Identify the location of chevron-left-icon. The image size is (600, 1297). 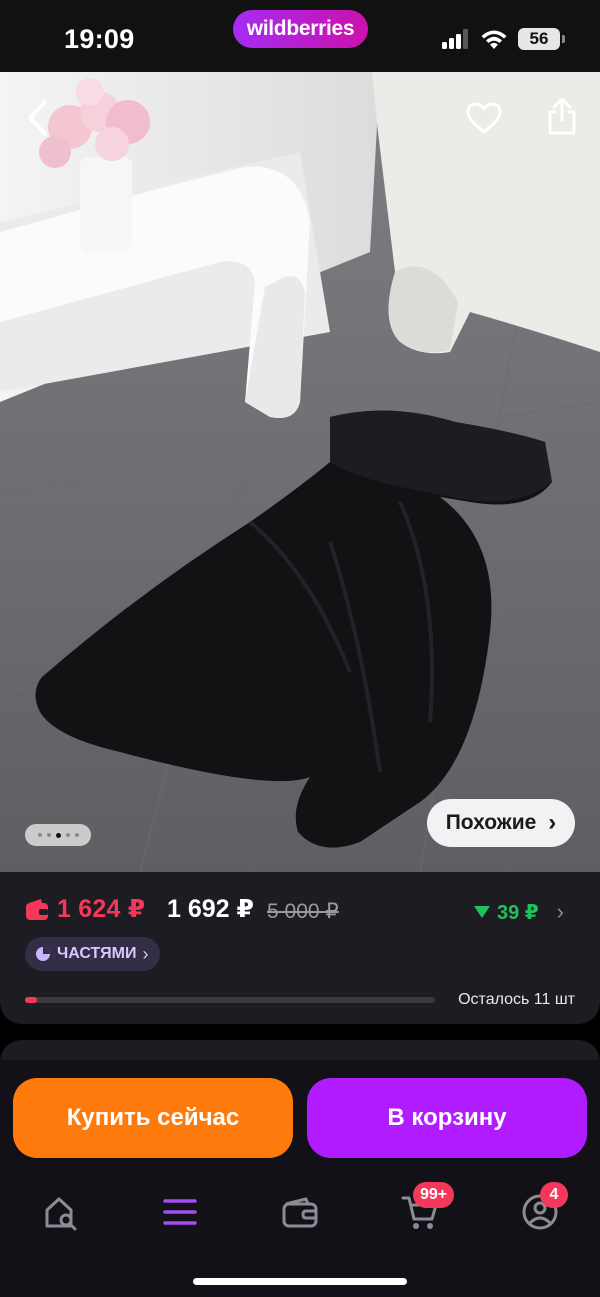
(37, 118).